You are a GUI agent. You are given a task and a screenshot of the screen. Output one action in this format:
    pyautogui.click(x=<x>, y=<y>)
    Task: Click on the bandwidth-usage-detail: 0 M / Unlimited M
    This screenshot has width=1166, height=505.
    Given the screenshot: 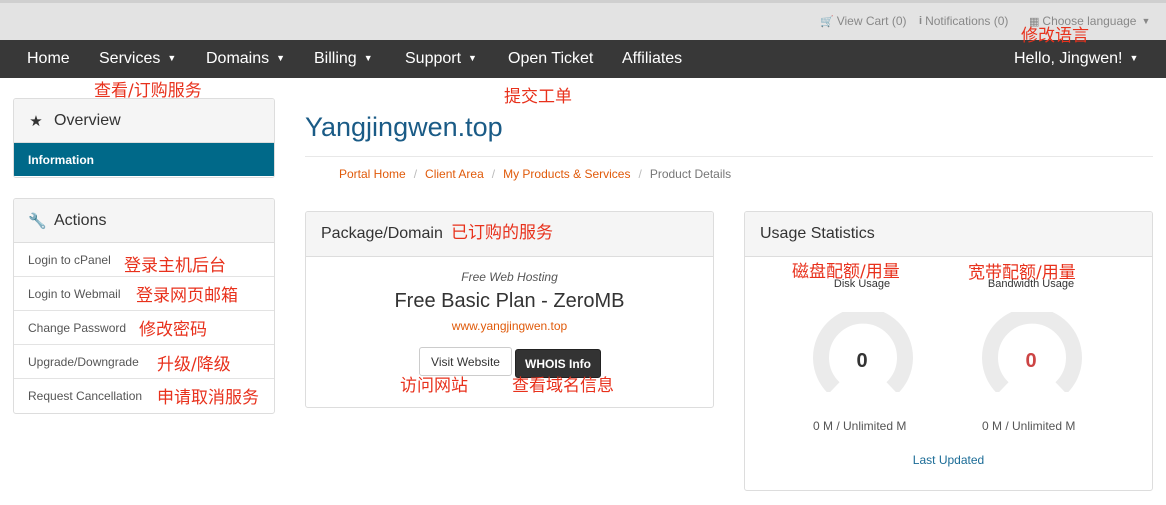 What is the action you would take?
    pyautogui.click(x=1029, y=426)
    